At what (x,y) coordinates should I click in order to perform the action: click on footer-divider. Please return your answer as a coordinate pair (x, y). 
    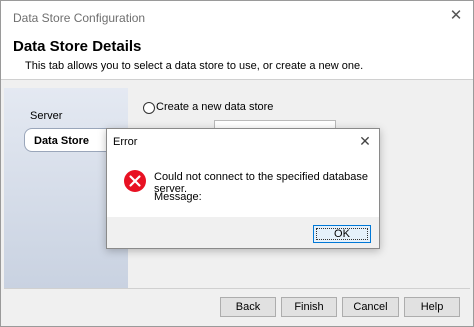
    Looking at the image, I should click on (237, 288).